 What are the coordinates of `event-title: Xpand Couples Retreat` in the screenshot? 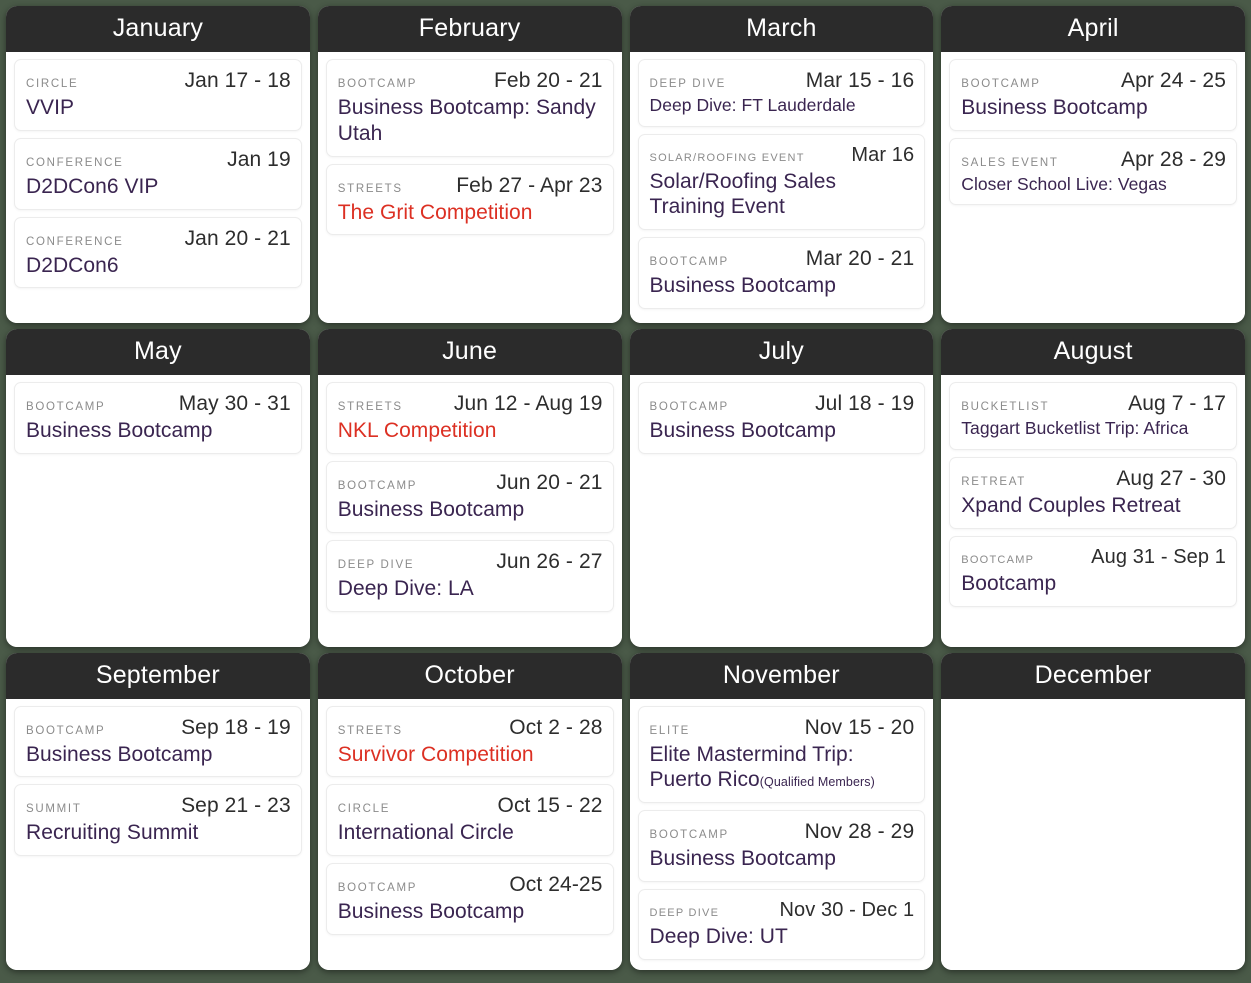 It's located at (1093, 506).